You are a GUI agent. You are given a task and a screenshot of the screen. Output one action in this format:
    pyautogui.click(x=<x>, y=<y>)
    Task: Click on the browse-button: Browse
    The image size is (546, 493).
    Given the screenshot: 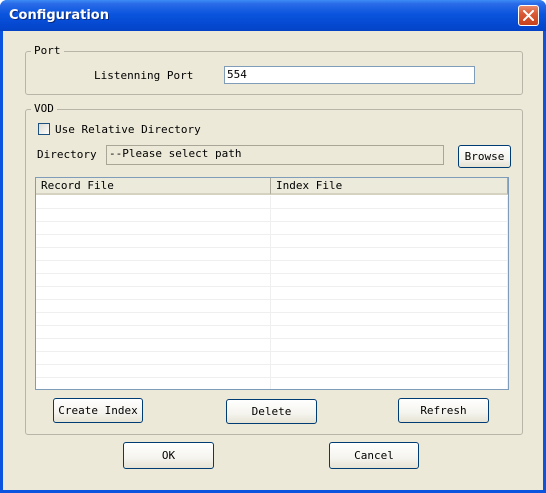 What is the action you would take?
    pyautogui.click(x=484, y=156)
    